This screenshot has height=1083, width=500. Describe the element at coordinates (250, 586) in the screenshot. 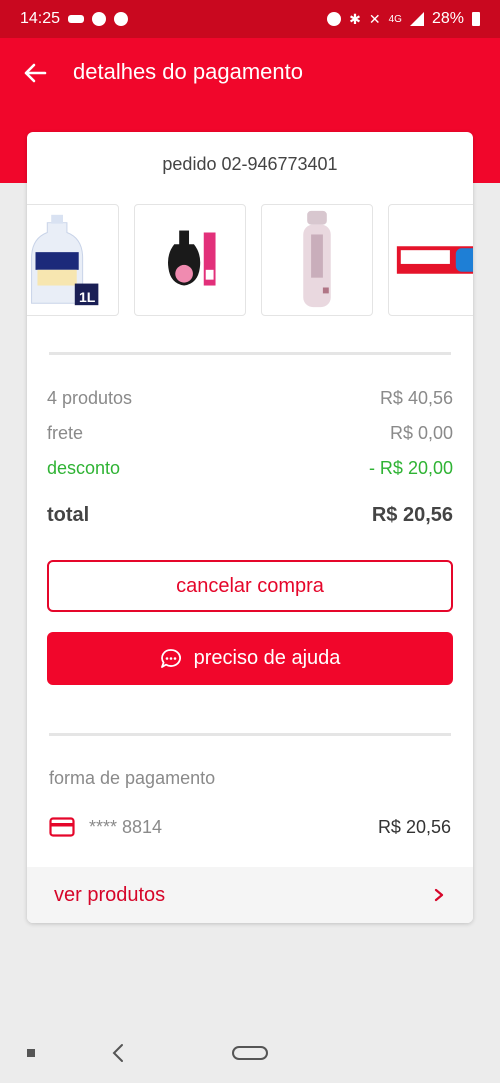

I see `cancel-purchase-button: cancelar compra` at that location.